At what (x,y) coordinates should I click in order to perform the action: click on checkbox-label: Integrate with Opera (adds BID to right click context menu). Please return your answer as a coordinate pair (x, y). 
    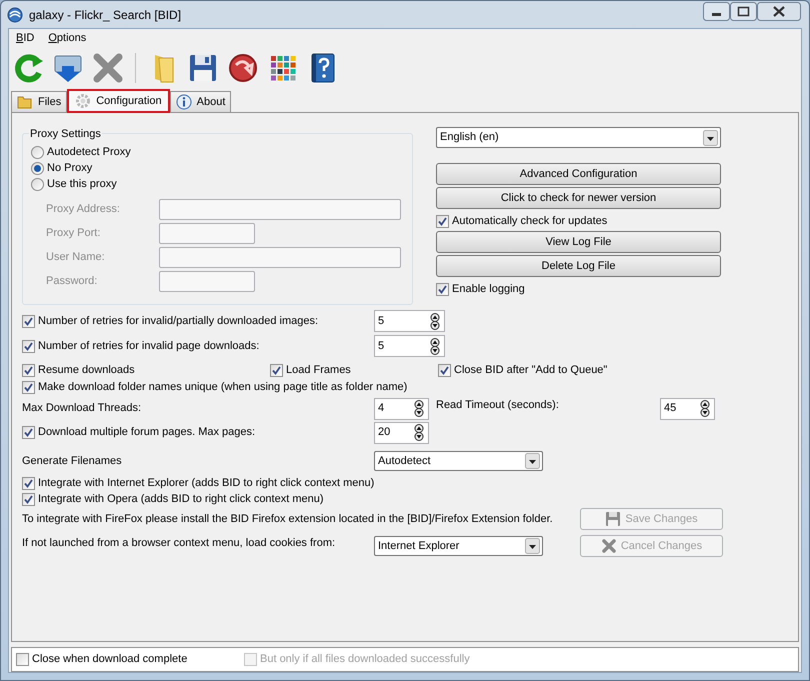
    Looking at the image, I should click on (181, 499).